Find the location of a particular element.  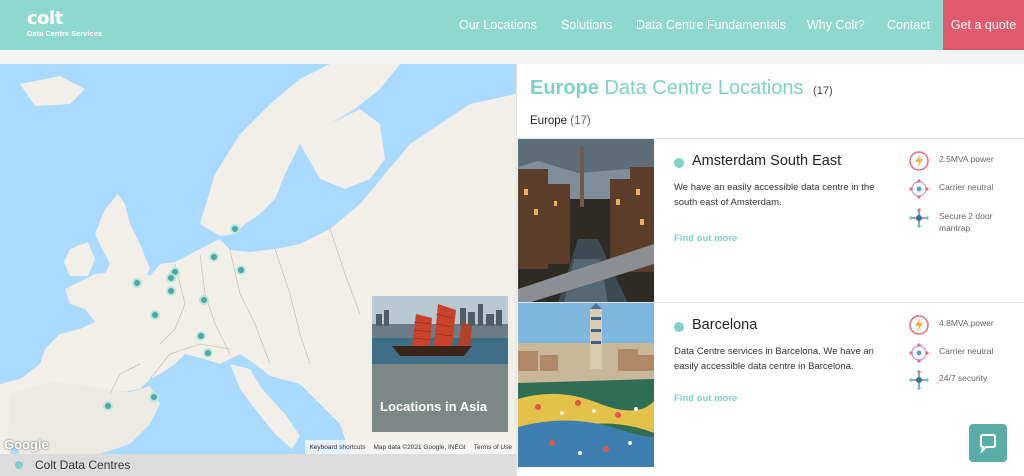

region-filter-label: Europe (17) is located at coordinates (560, 121).